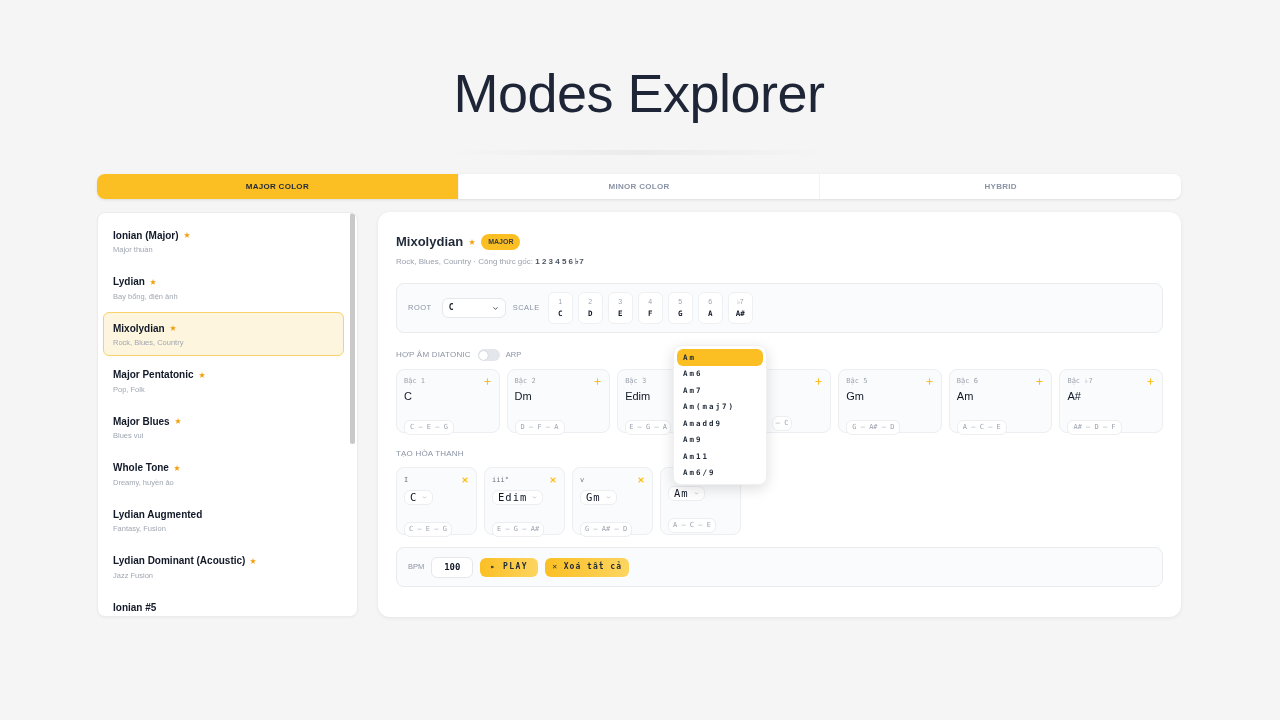  I want to click on chord-select-value: Edim, so click(513, 497).